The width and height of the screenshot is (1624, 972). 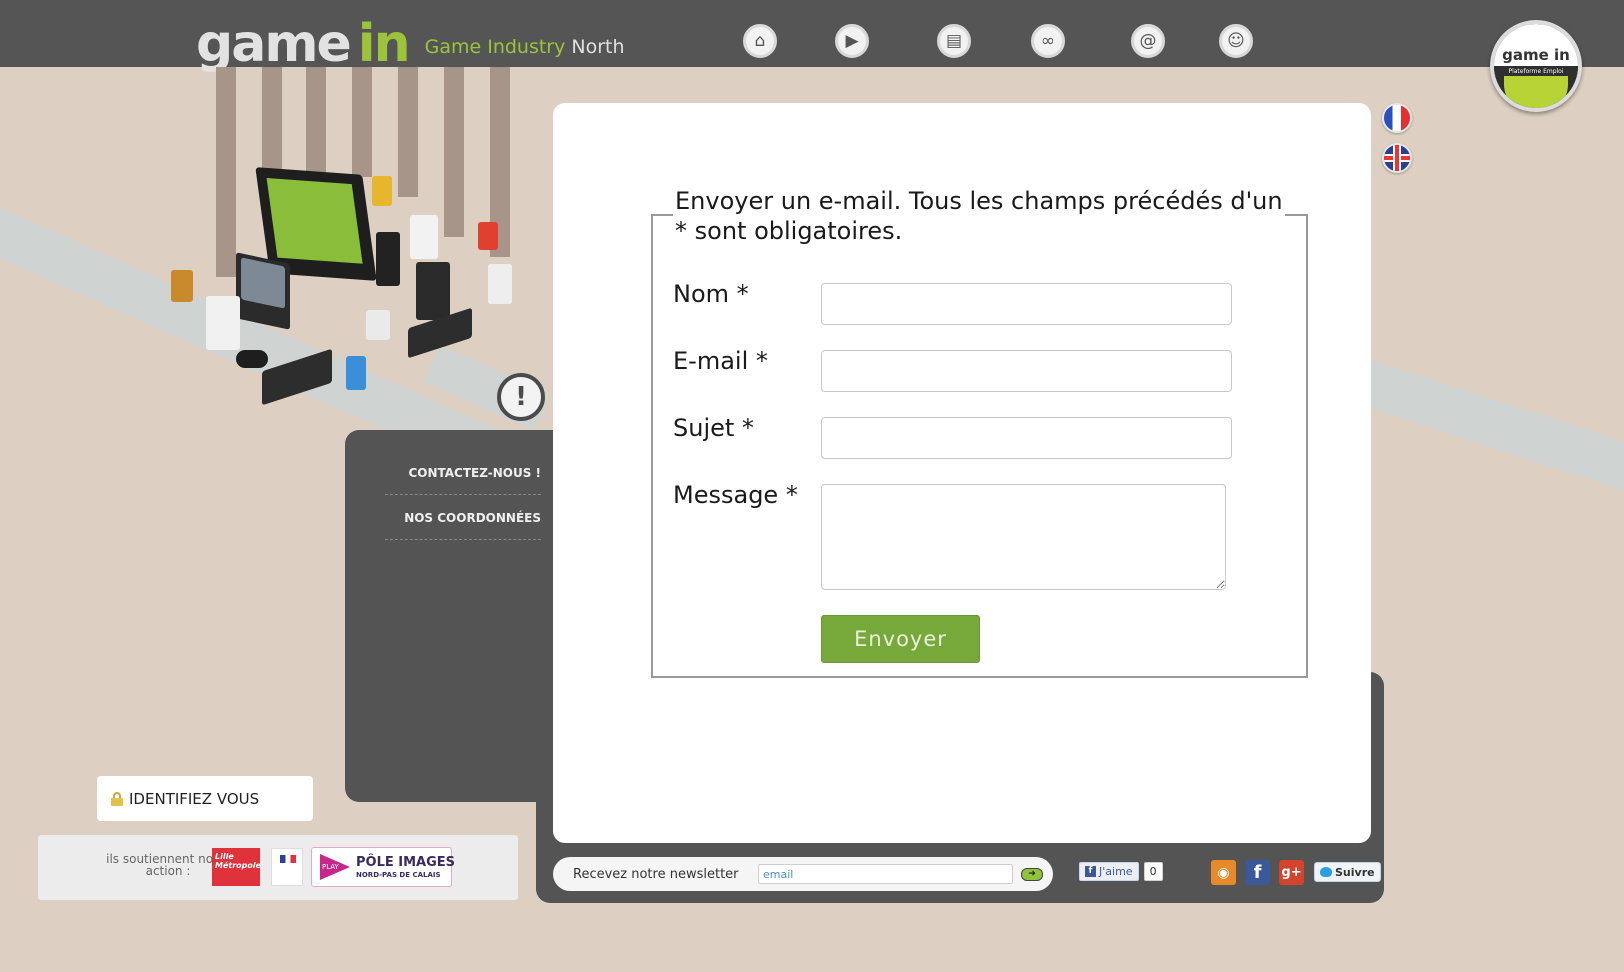 What do you see at coordinates (1023, 537) in the screenshot?
I see `message-field` at bounding box center [1023, 537].